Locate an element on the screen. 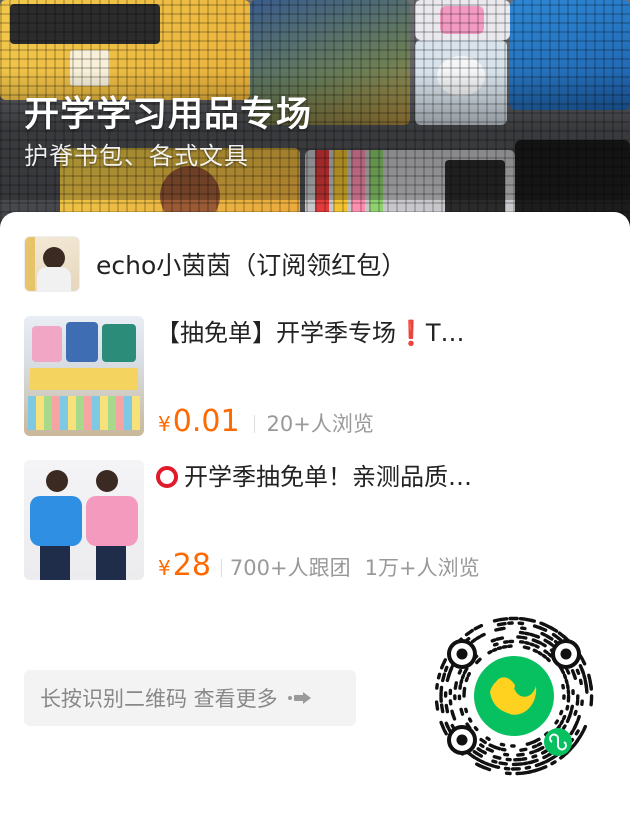 This screenshot has width=630, height=816. shop-header: echo小茵茵（订阅领红包） is located at coordinates (215, 264).